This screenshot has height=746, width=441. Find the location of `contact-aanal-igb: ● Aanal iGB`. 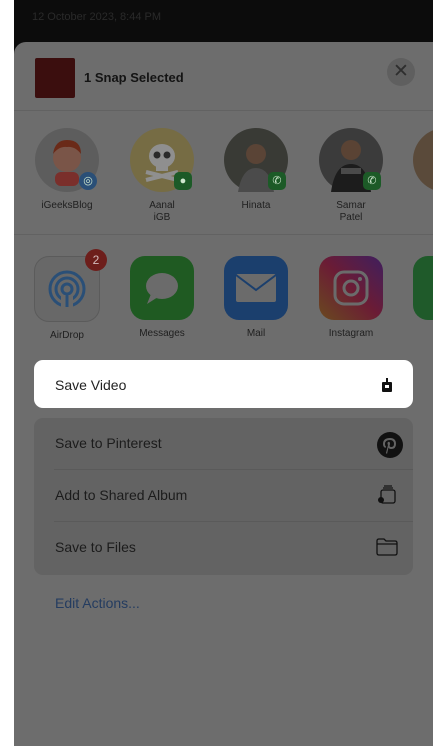

contact-aanal-igb: ● Aanal iGB is located at coordinates (162, 176).